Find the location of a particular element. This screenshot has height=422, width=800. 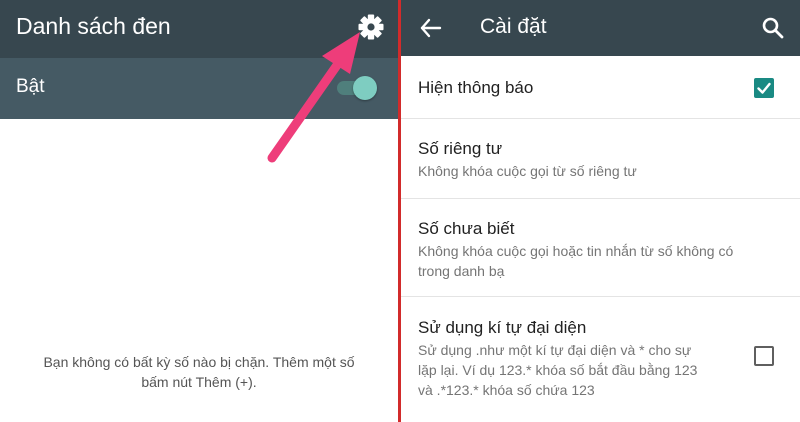

setting-title: Số chưa biết is located at coordinates (466, 228).